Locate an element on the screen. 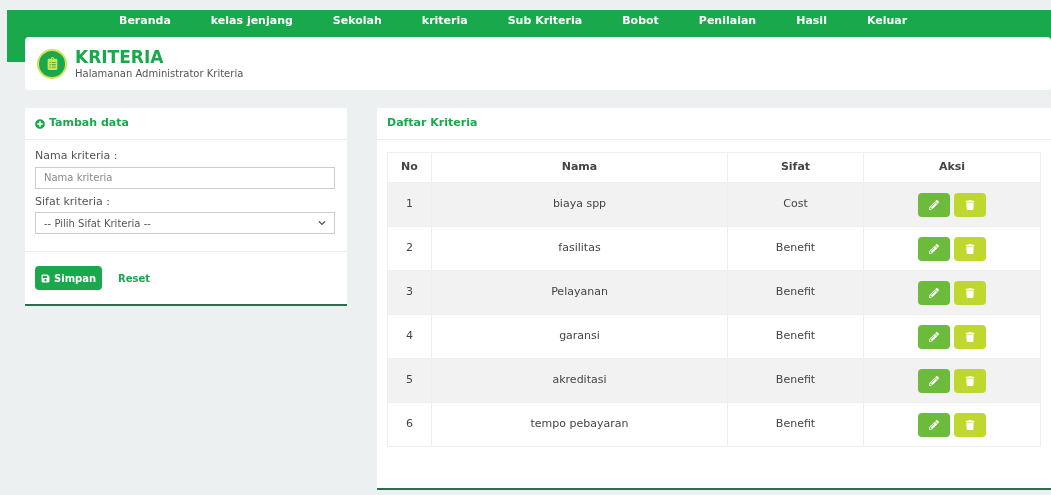 This screenshot has height=495, width=1051. column-header: Sifat is located at coordinates (795, 167).